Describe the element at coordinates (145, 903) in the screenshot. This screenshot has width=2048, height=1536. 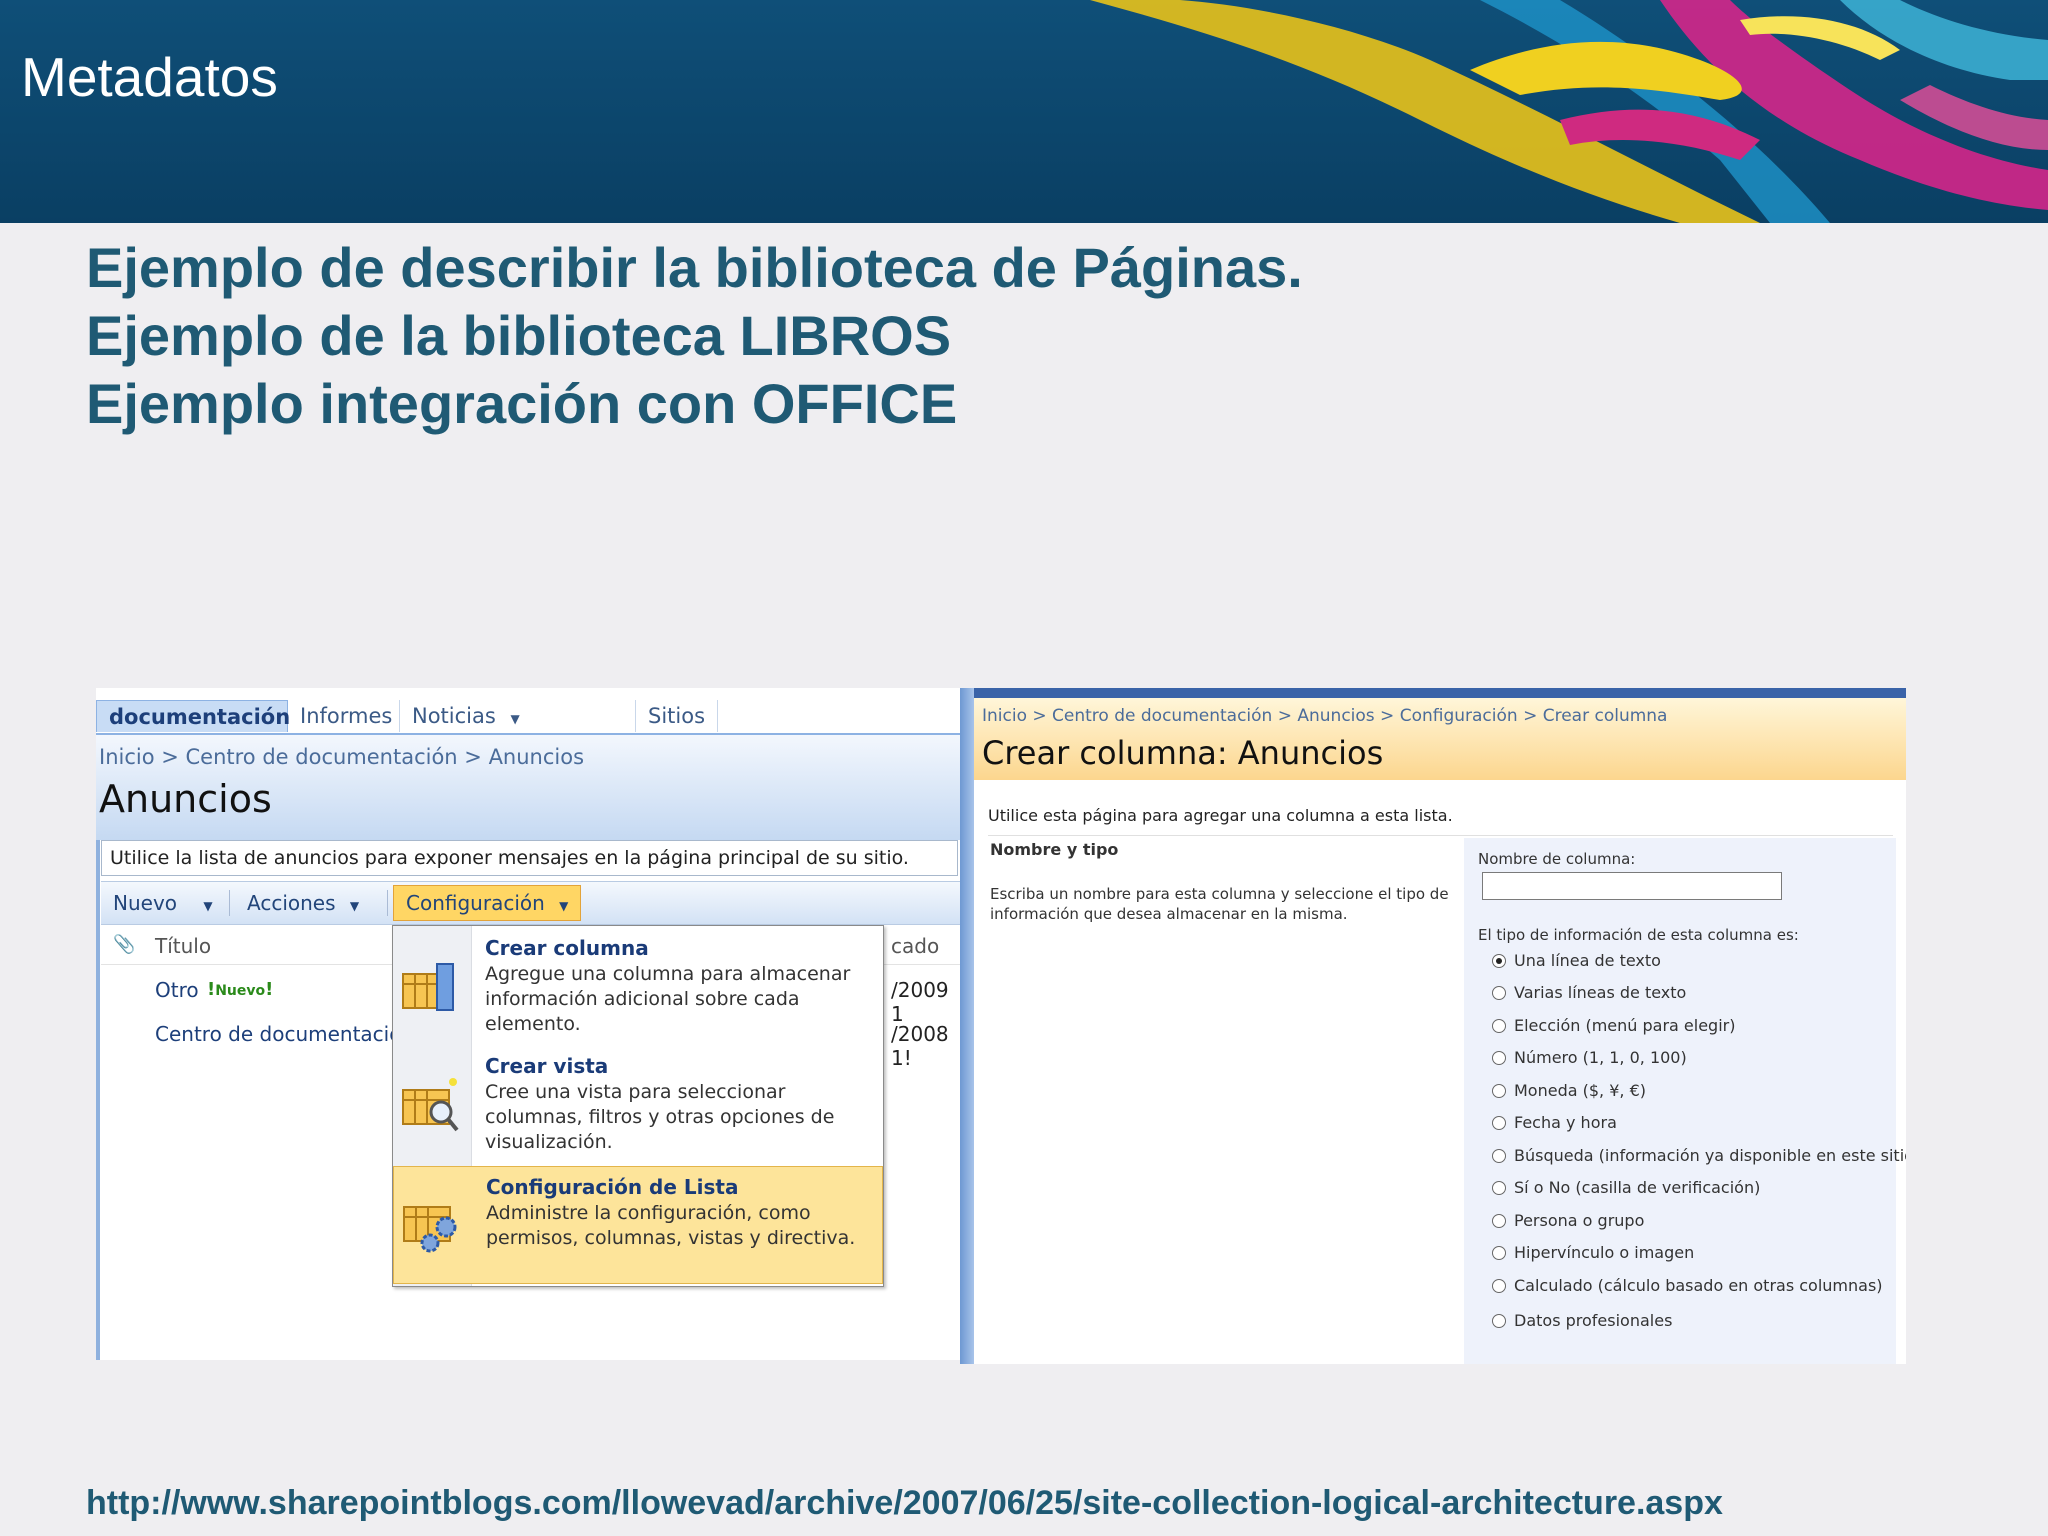
I see `new-menu-label: Nuevo` at that location.